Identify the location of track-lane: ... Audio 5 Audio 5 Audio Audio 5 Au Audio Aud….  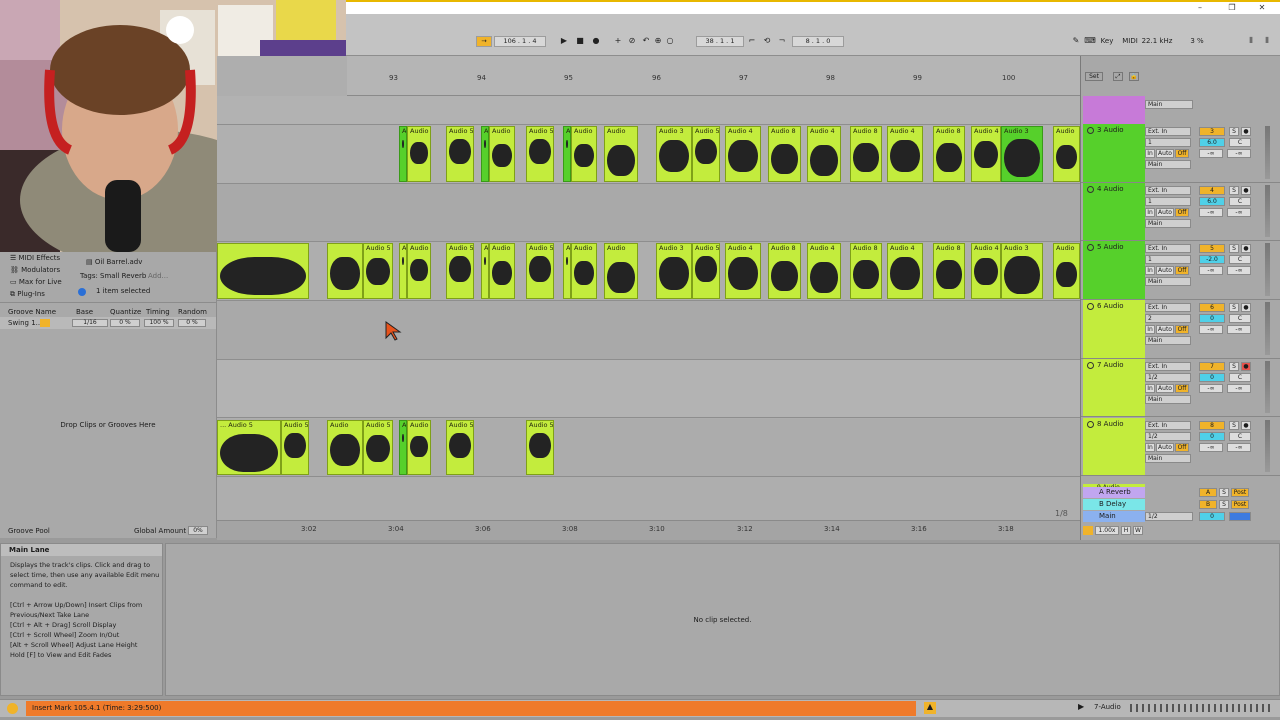
(648, 448).